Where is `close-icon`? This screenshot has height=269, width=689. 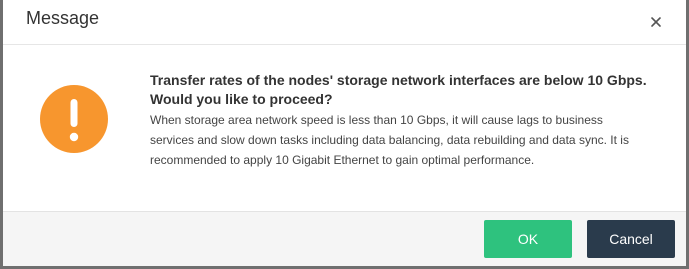 close-icon is located at coordinates (656, 22).